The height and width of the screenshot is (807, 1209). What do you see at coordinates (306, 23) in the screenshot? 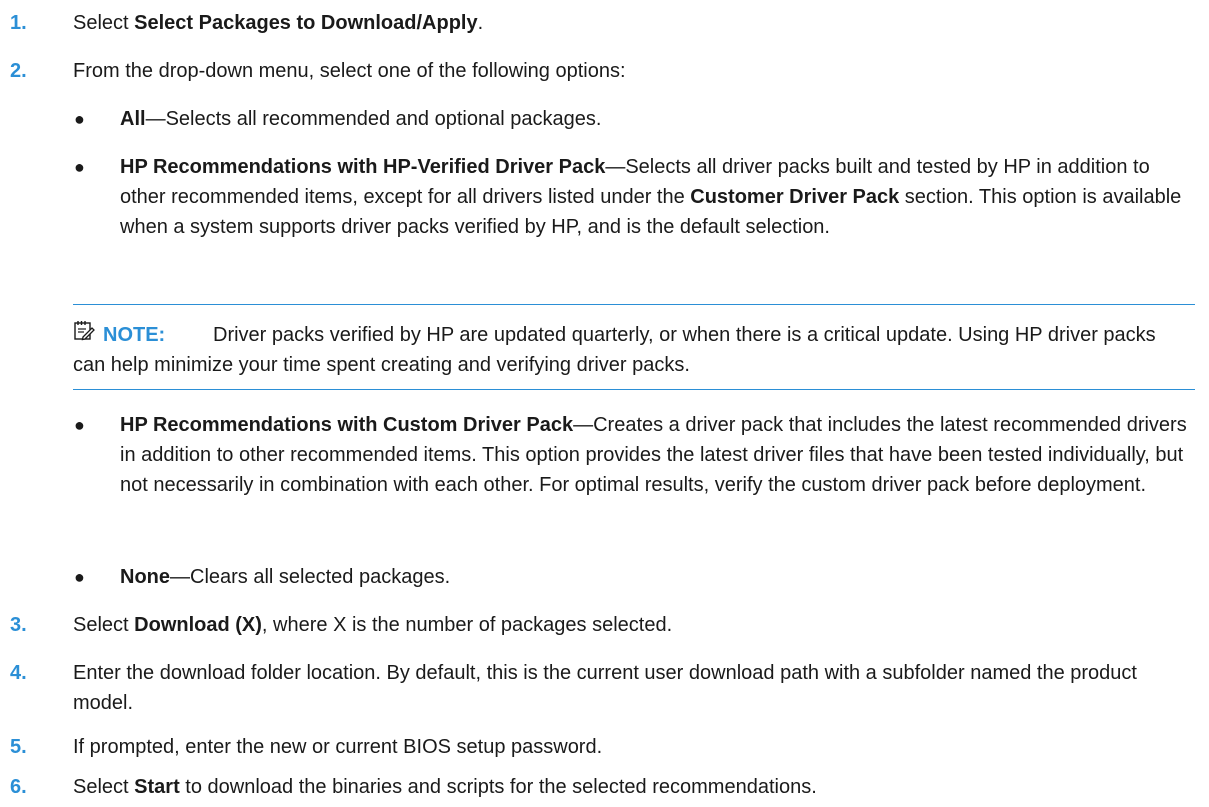
I see `step-bold: Select Packages to Download/Apply` at bounding box center [306, 23].